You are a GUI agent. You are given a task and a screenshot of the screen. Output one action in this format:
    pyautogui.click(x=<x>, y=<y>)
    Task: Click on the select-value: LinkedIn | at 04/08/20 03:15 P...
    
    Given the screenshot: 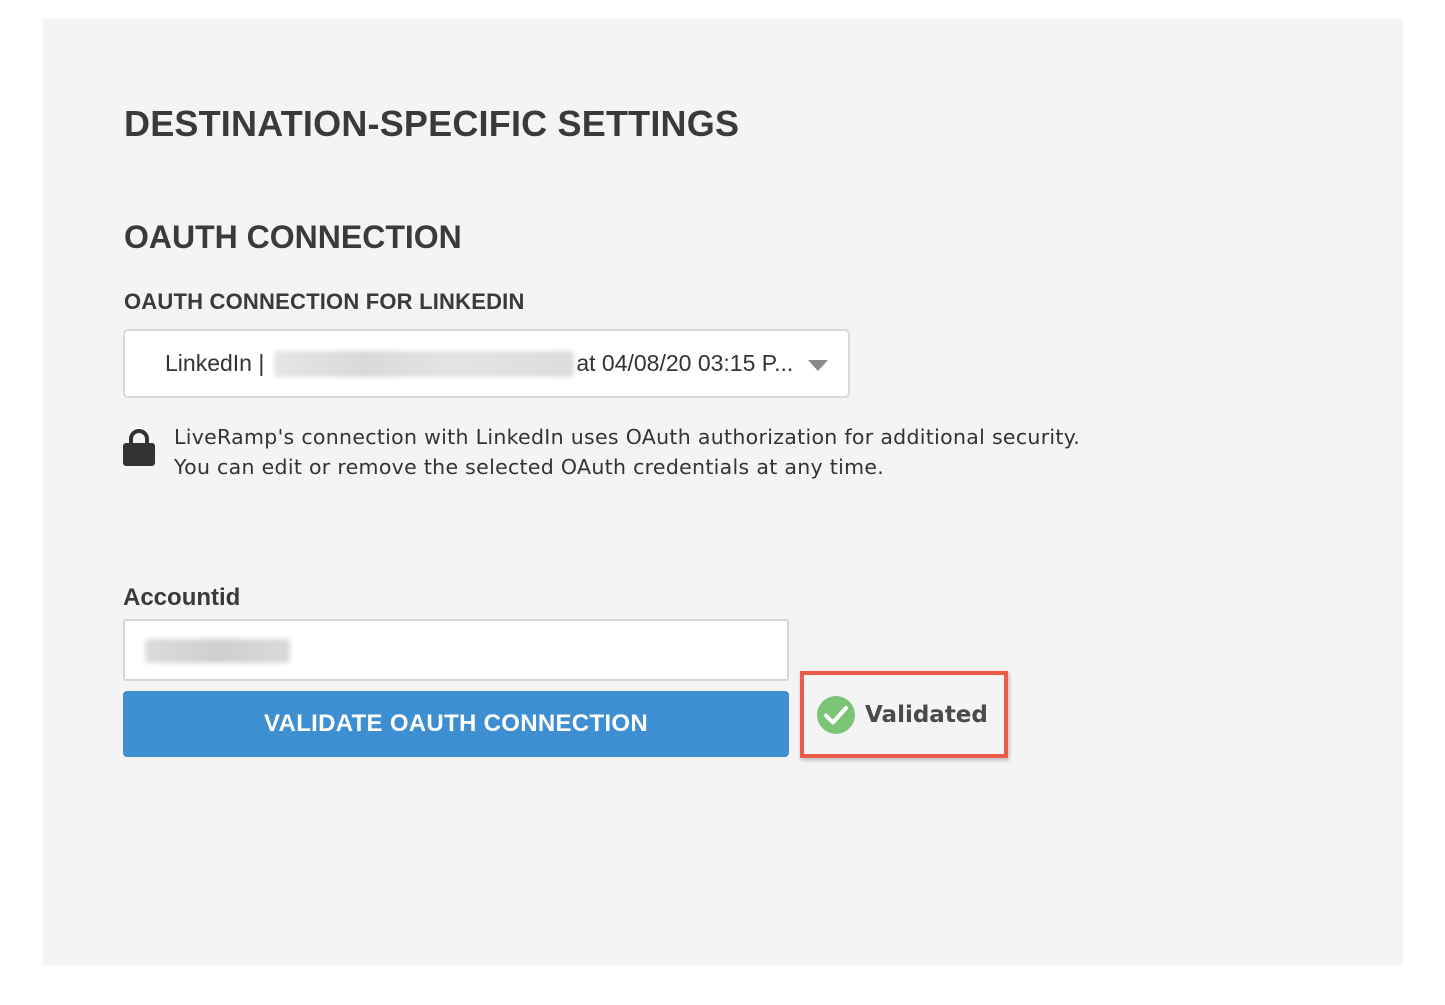 What is the action you would take?
    pyautogui.click(x=479, y=363)
    